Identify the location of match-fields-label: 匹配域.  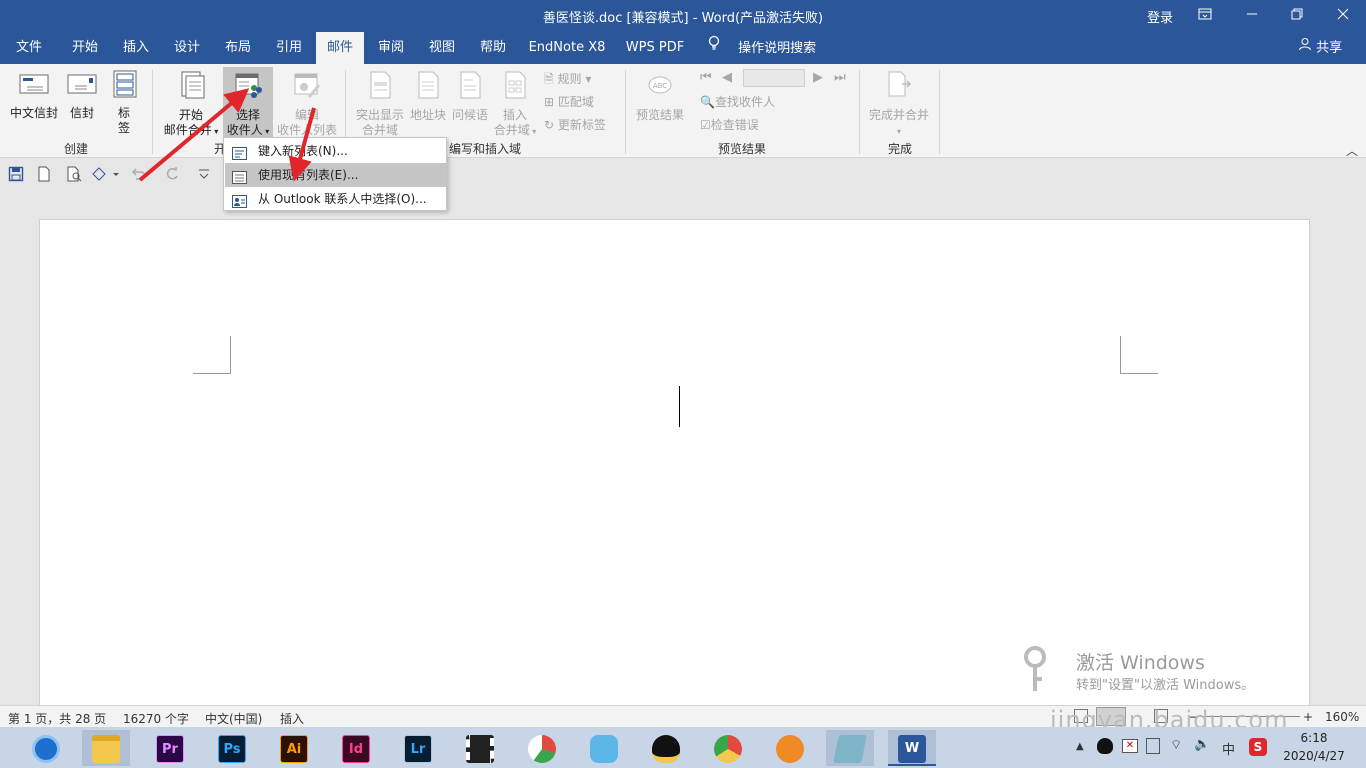
(575, 102).